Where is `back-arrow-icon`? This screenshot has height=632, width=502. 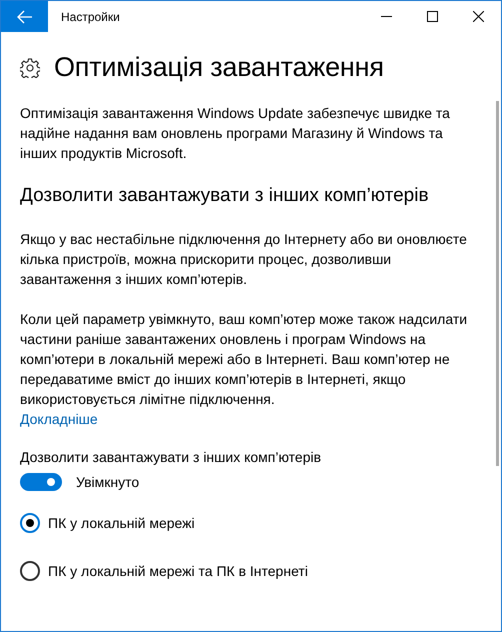 back-arrow-icon is located at coordinates (24, 17).